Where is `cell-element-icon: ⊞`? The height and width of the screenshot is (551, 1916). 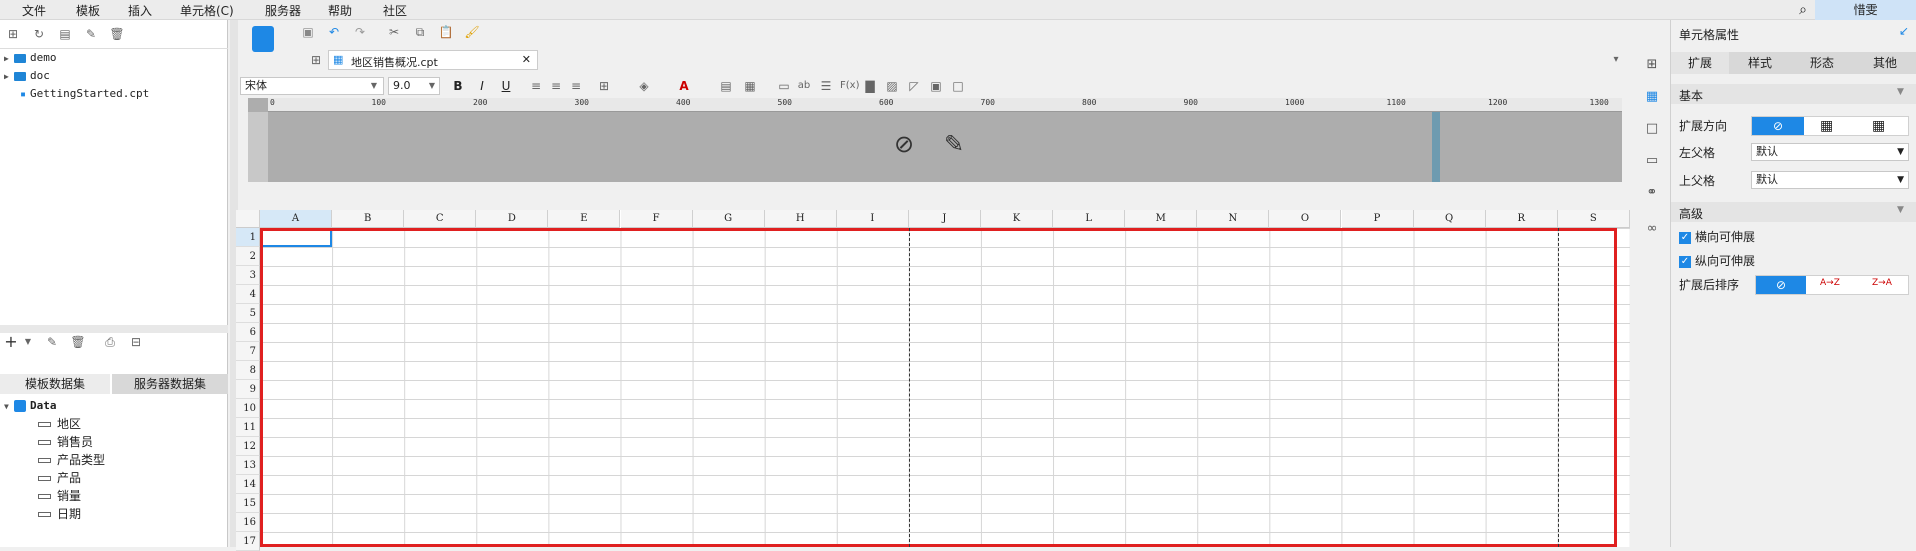 cell-element-icon: ⊞ is located at coordinates (316, 60).